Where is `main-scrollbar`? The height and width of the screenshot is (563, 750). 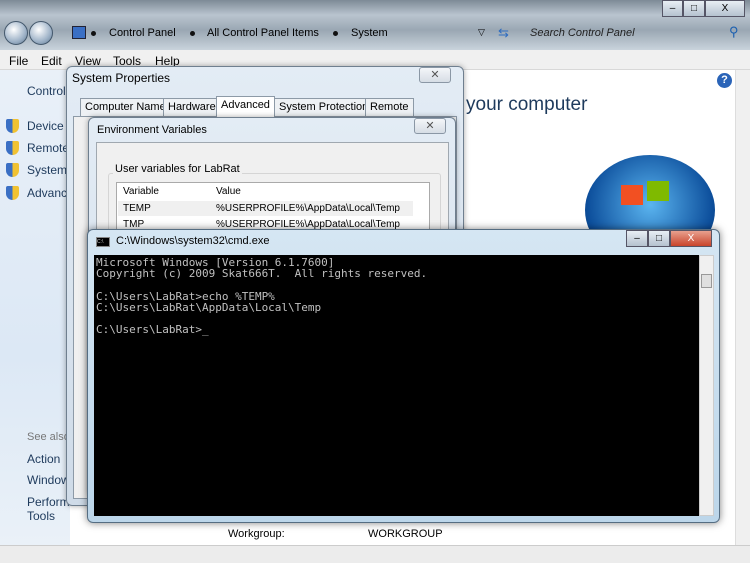 main-scrollbar is located at coordinates (742, 307).